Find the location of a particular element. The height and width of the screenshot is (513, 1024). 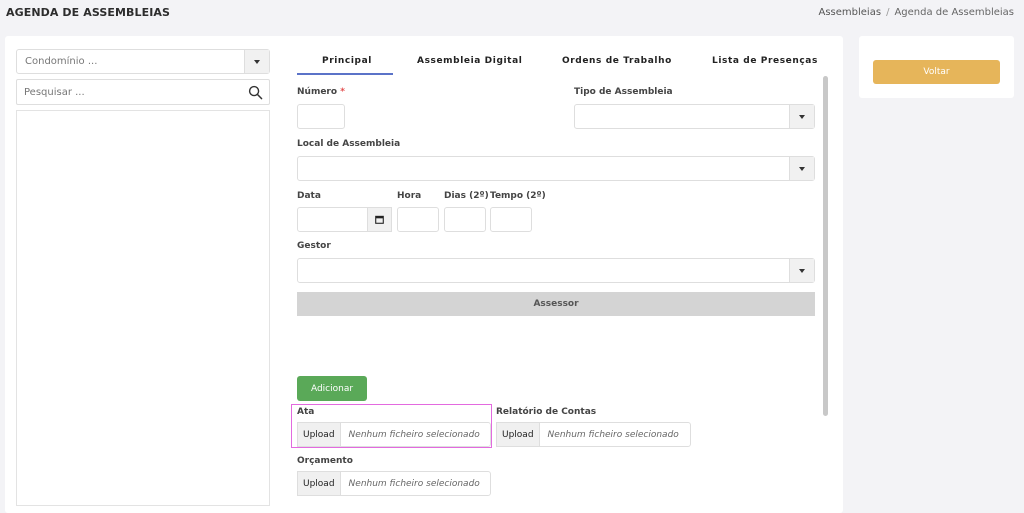

orcamento-upload-button: Upload is located at coordinates (318, 483).